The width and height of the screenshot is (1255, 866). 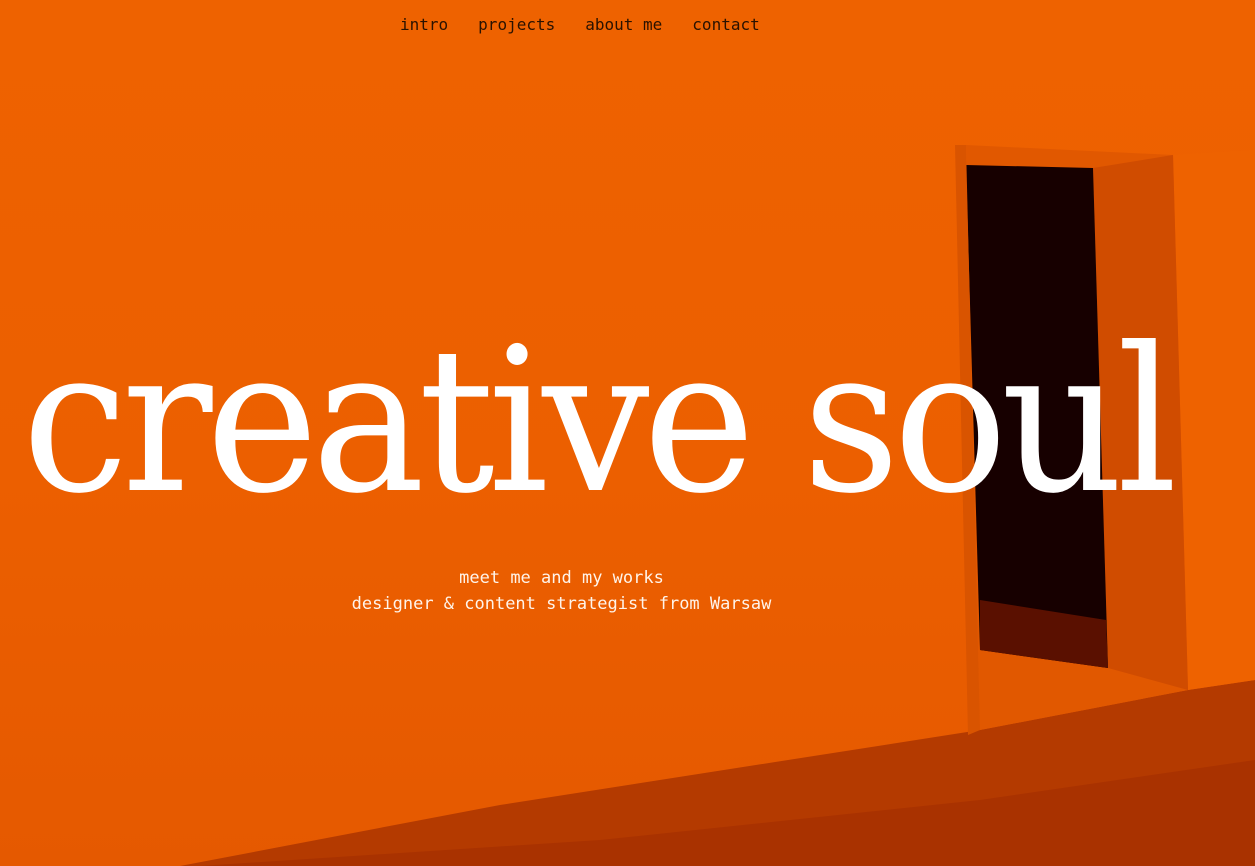 I want to click on hero-tagline: meet me and my works, so click(x=561, y=578).